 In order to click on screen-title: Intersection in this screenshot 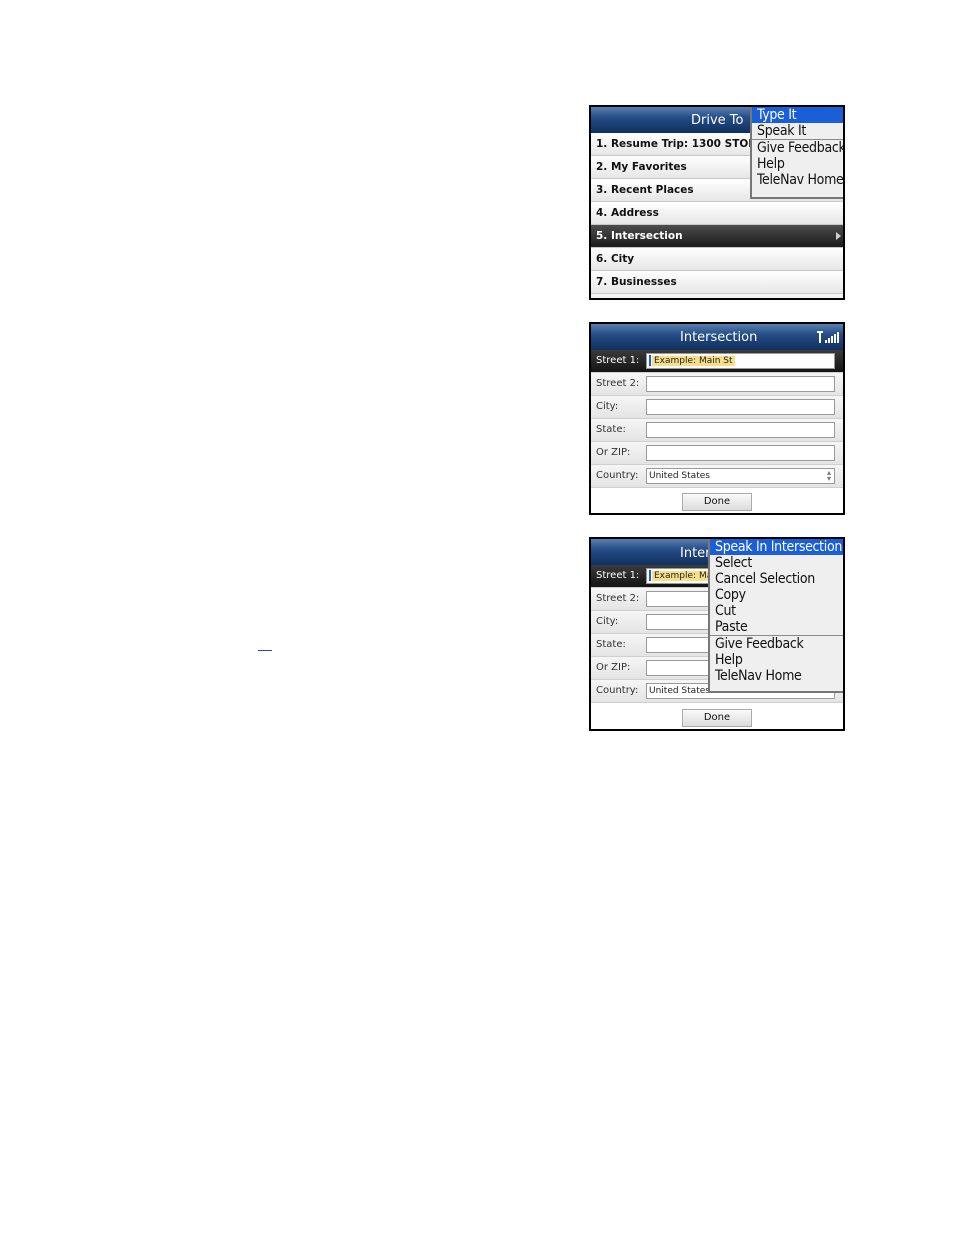, I will do `click(719, 337)`.